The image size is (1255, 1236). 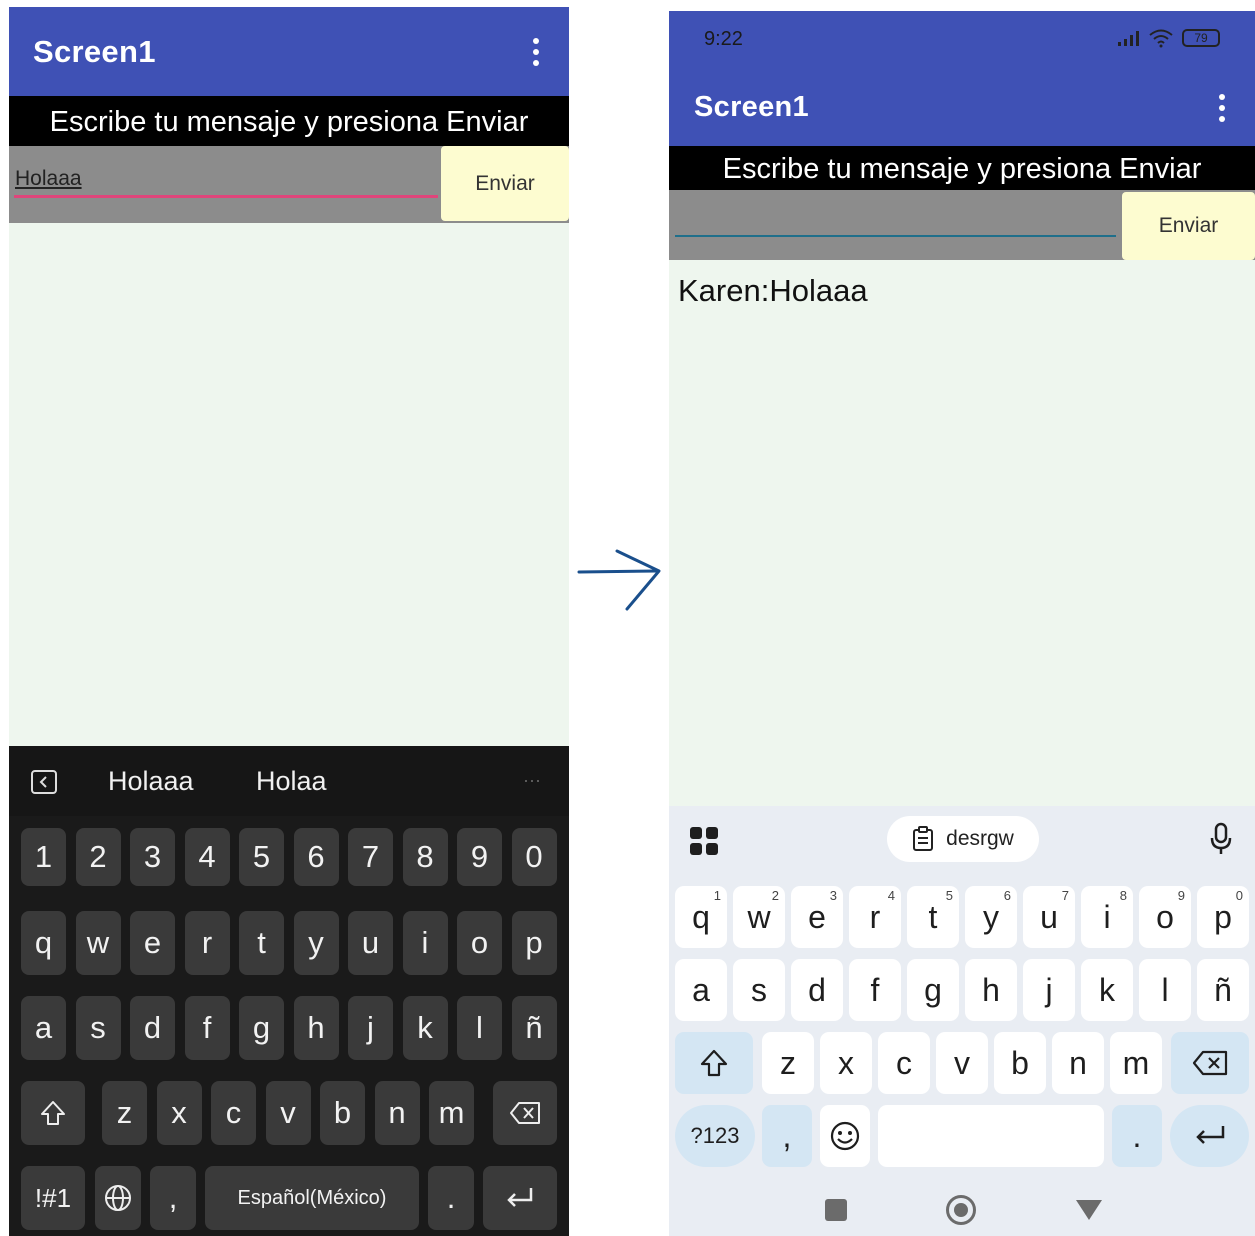 What do you see at coordinates (224, 176) in the screenshot?
I see `message-input: Holaaa` at bounding box center [224, 176].